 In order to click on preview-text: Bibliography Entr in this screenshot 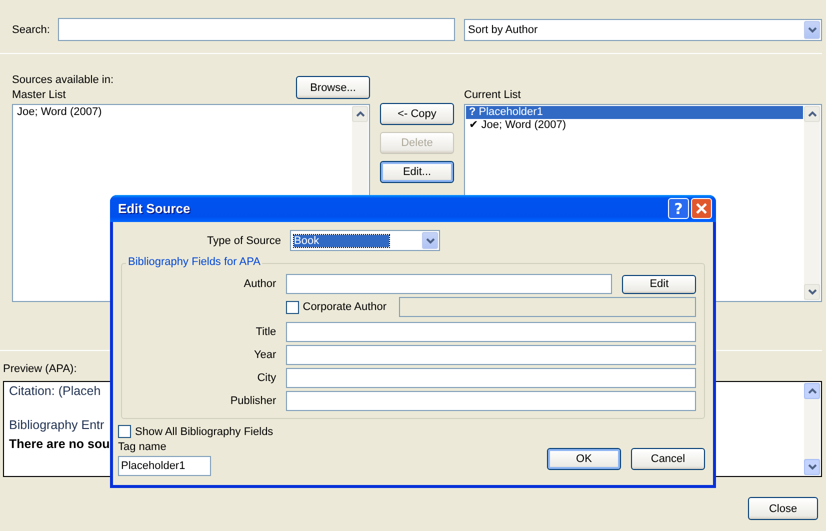, I will do `click(56, 425)`.